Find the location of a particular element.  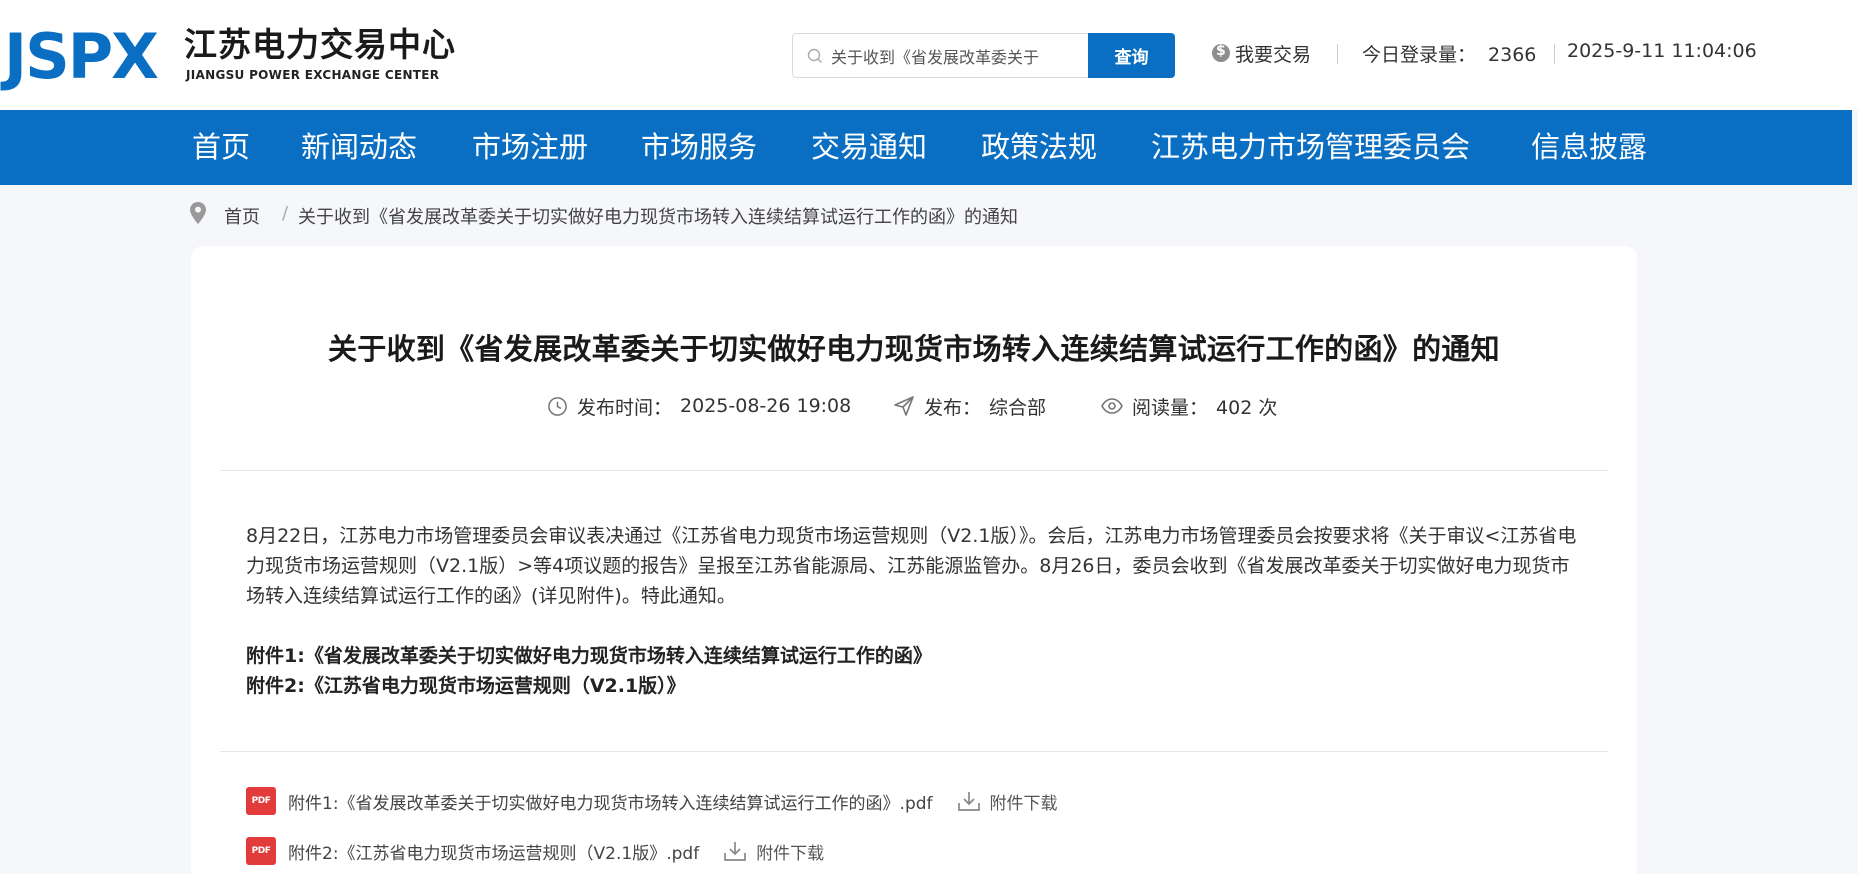

trade-link: 我要交易 is located at coordinates (1261, 53).